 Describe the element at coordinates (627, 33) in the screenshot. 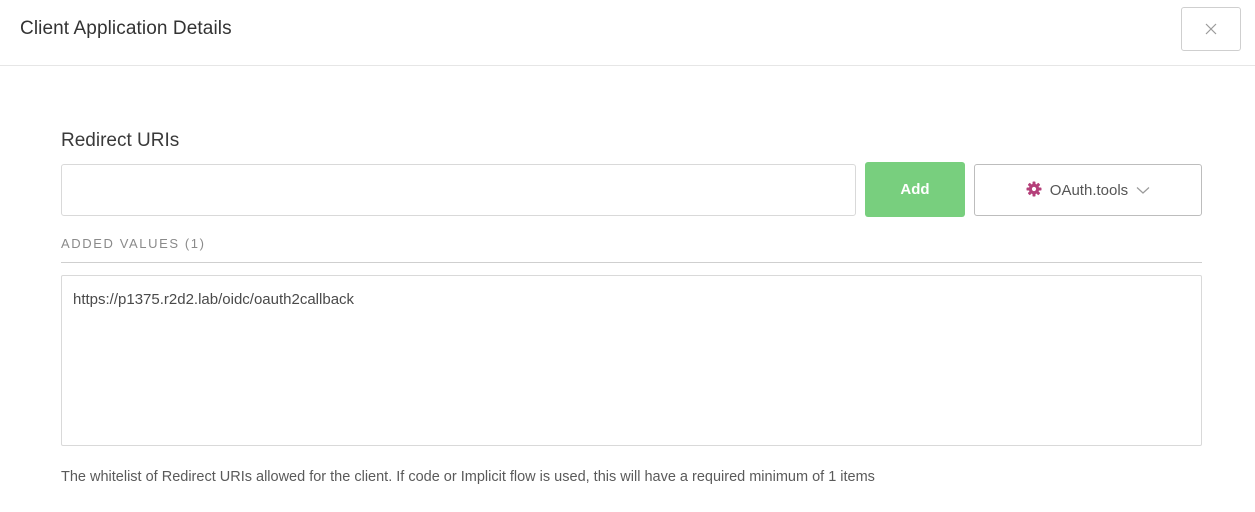

I see `dialog-header: Client Application Details` at that location.